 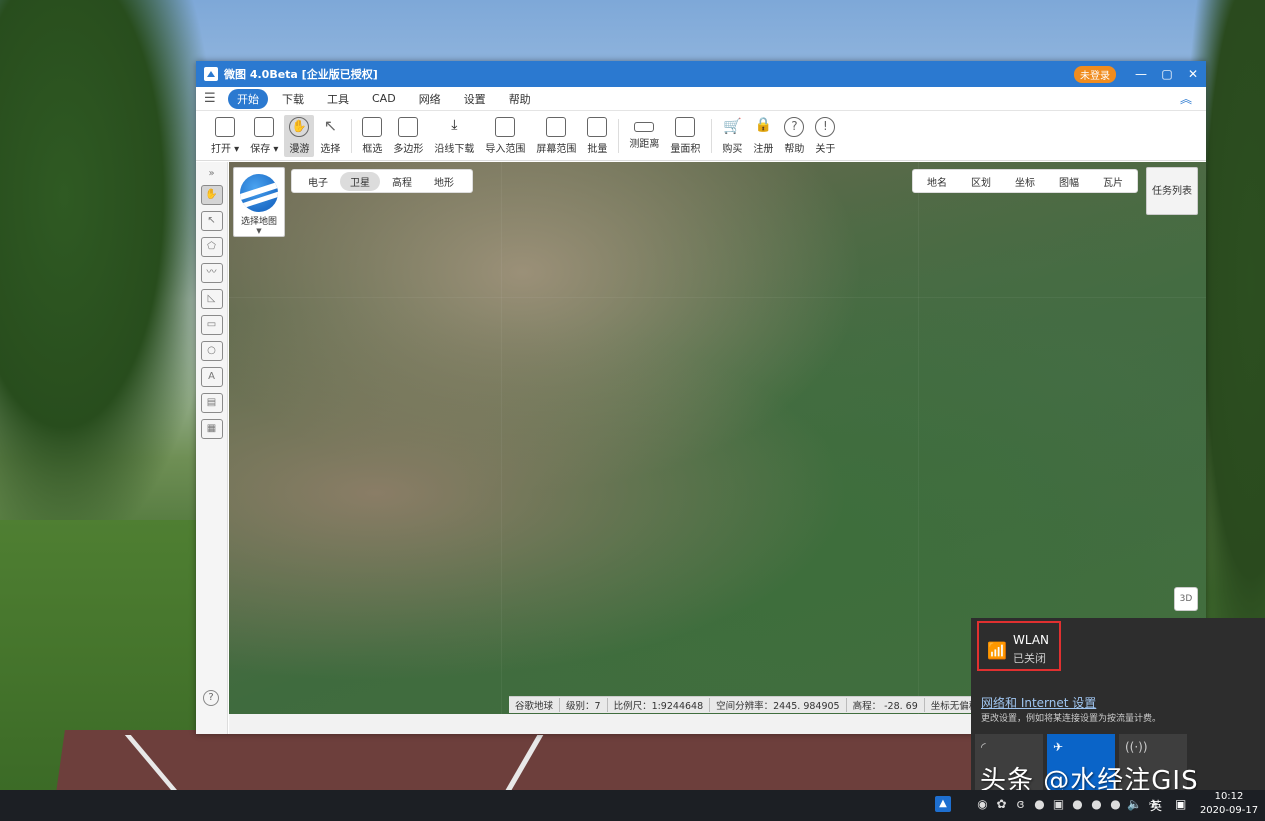 What do you see at coordinates (981, 181) in the screenshot?
I see `layer-district: 区划` at bounding box center [981, 181].